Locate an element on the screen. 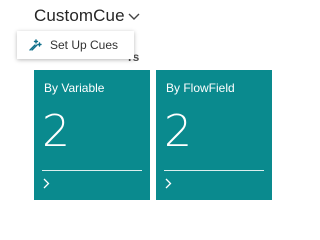 The width and height of the screenshot is (320, 240). cue-tile-label: By Variable is located at coordinates (74, 88).